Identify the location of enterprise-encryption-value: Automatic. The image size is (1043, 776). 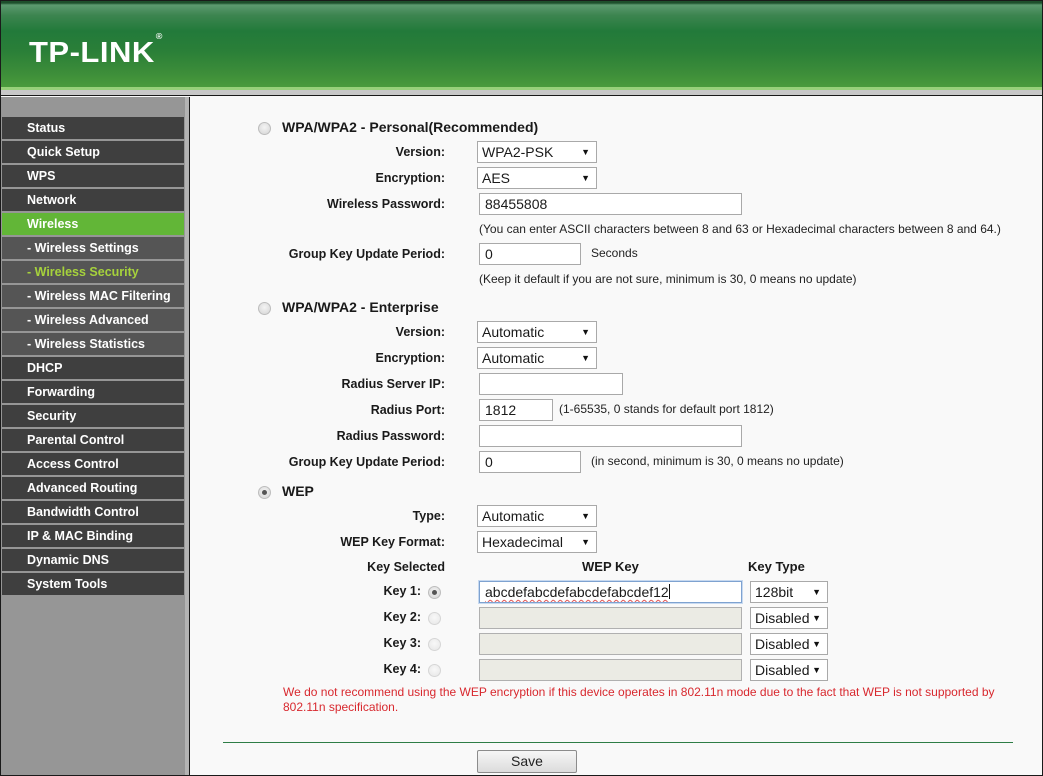
(513, 358).